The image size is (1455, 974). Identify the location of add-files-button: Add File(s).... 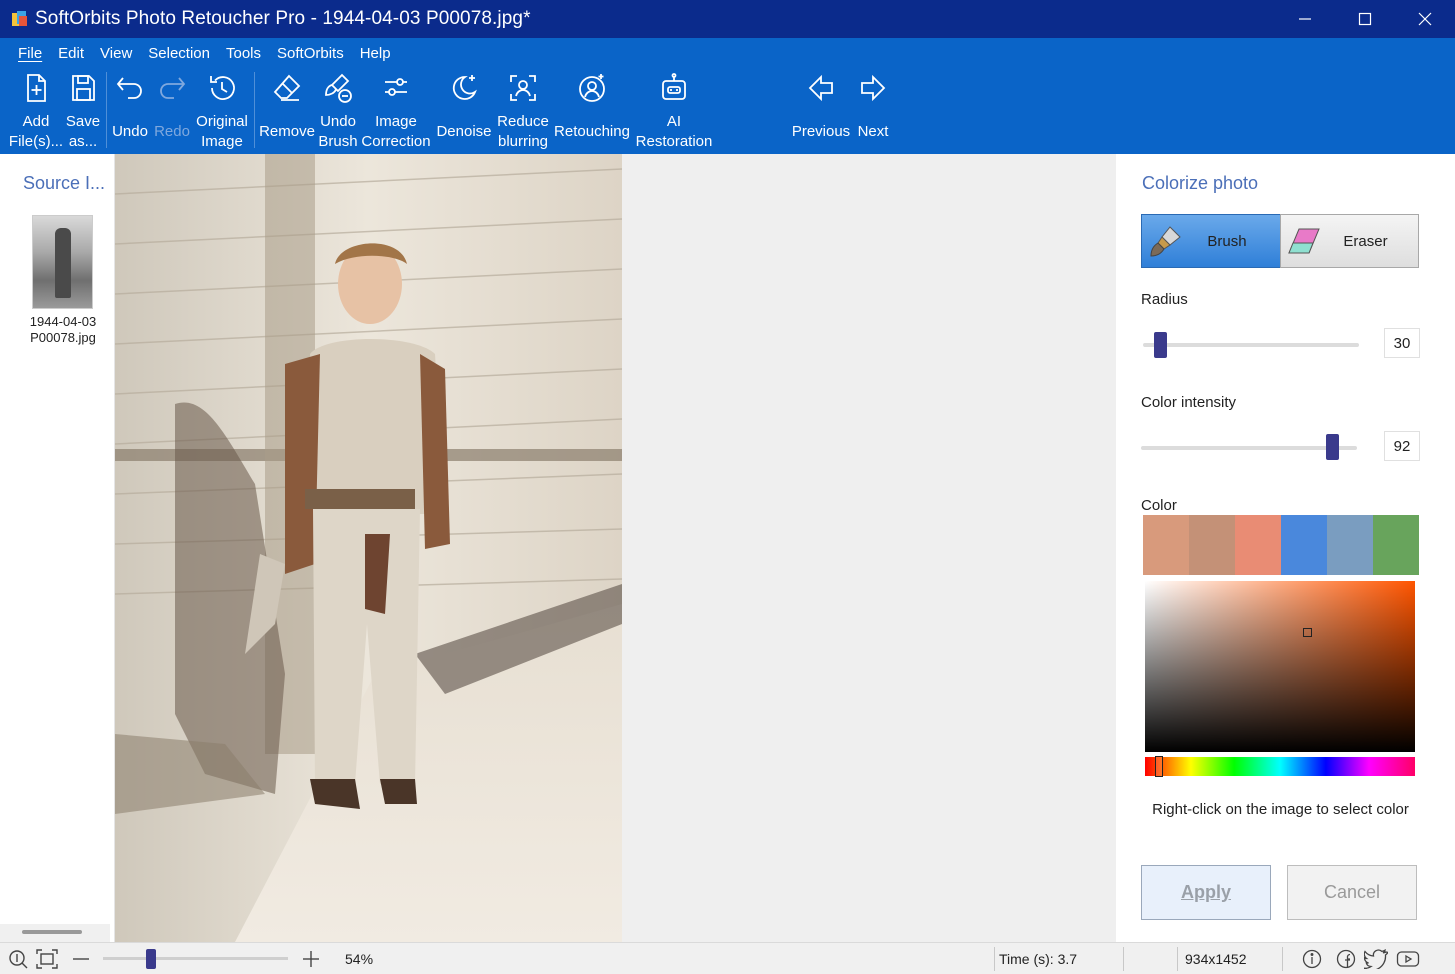
(36, 111).